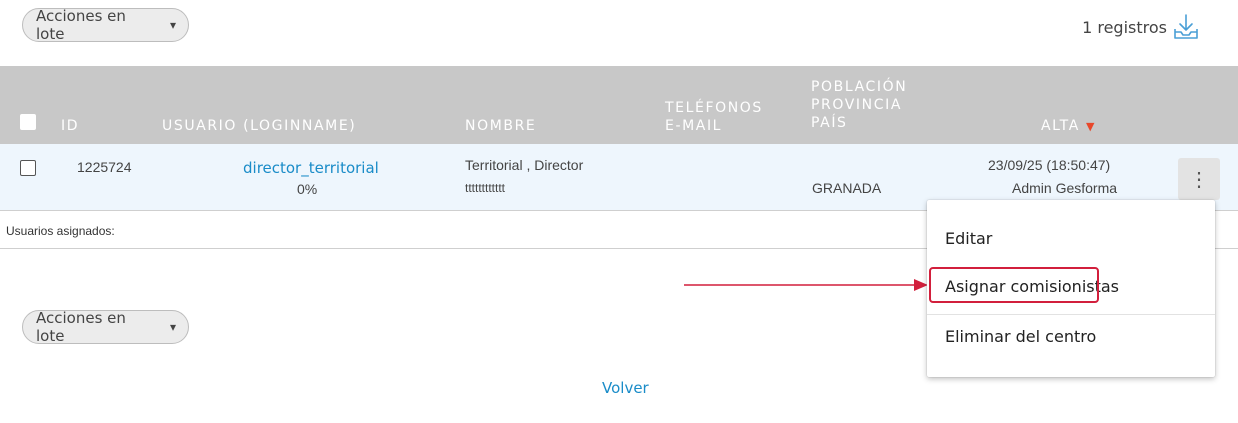  I want to click on batch-actions-select-bottom: Acciones en lote ▾, so click(105, 327).